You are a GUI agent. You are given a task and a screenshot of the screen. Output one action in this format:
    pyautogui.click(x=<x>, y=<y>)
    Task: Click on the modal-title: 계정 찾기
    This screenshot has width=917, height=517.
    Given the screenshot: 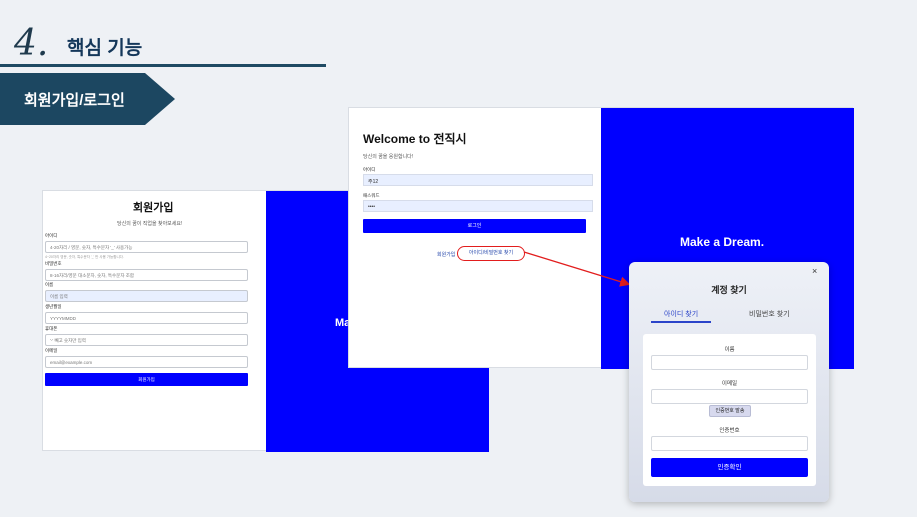 What is the action you would take?
    pyautogui.click(x=729, y=290)
    